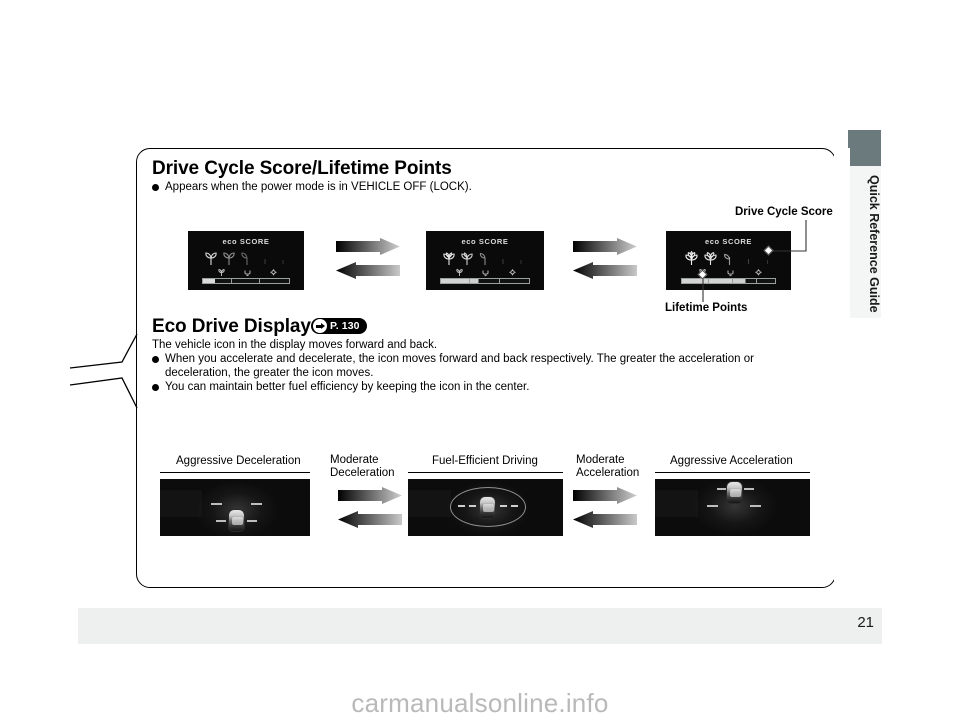  Describe the element at coordinates (235, 507) in the screenshot. I see `drive-display-aggressive-deceleration` at that location.